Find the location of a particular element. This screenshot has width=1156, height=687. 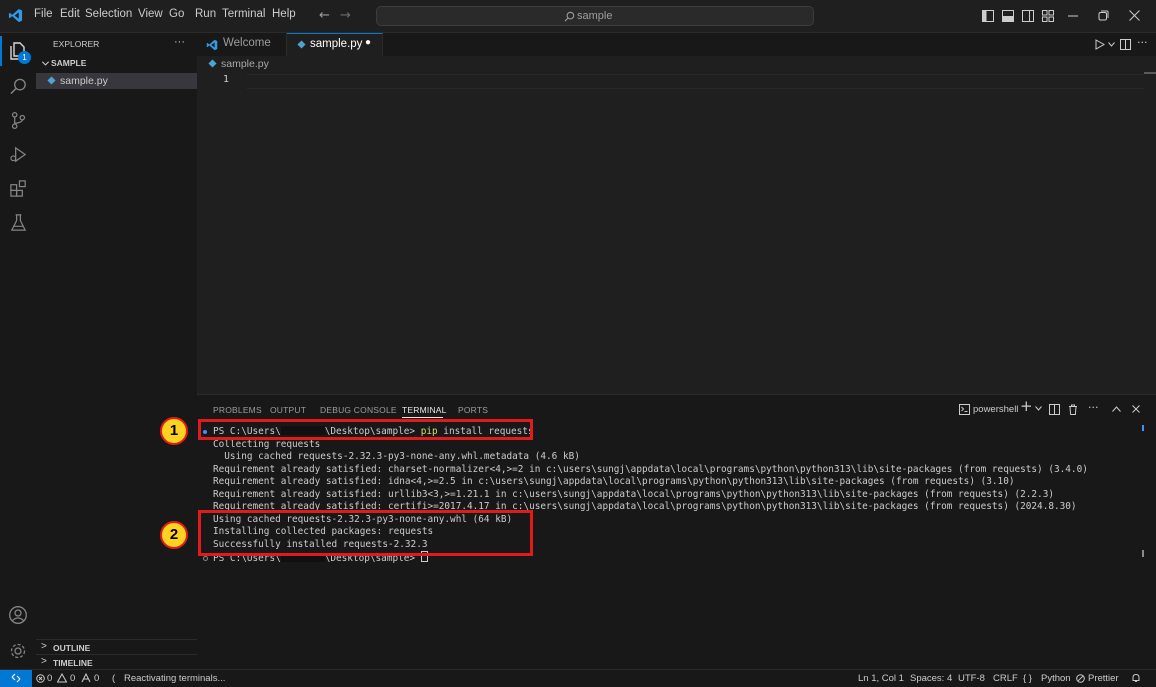

loading-icon: ( is located at coordinates (114, 678).